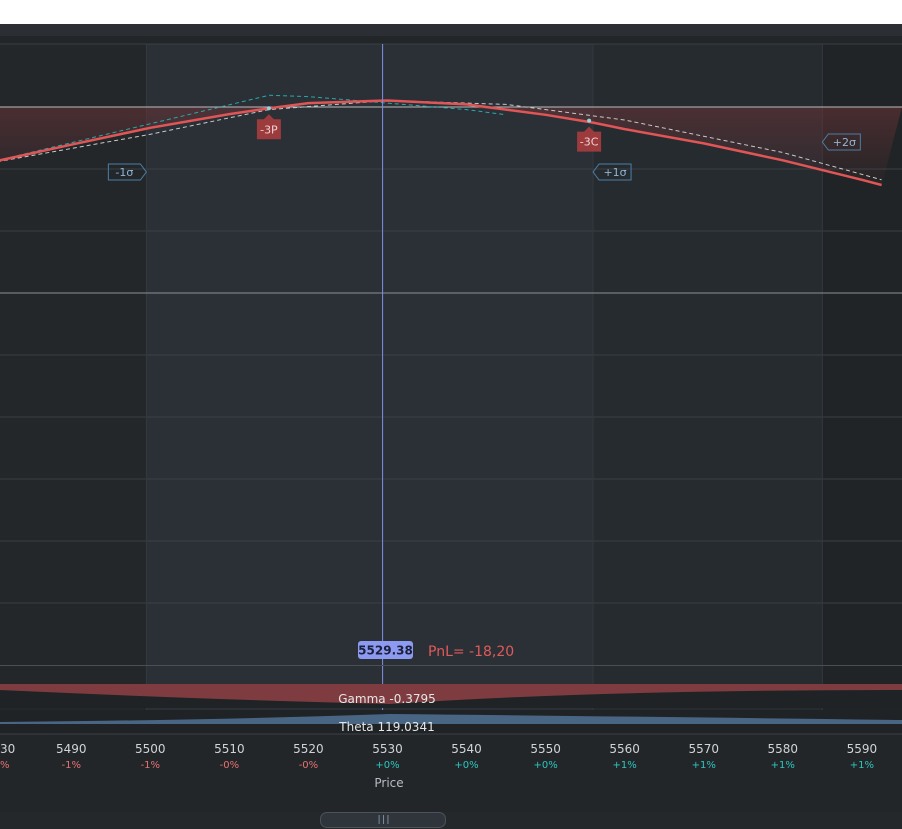 This screenshot has height=829, width=902. Describe the element at coordinates (466, 749) in the screenshot. I see `x-tick-label: 5540` at that location.